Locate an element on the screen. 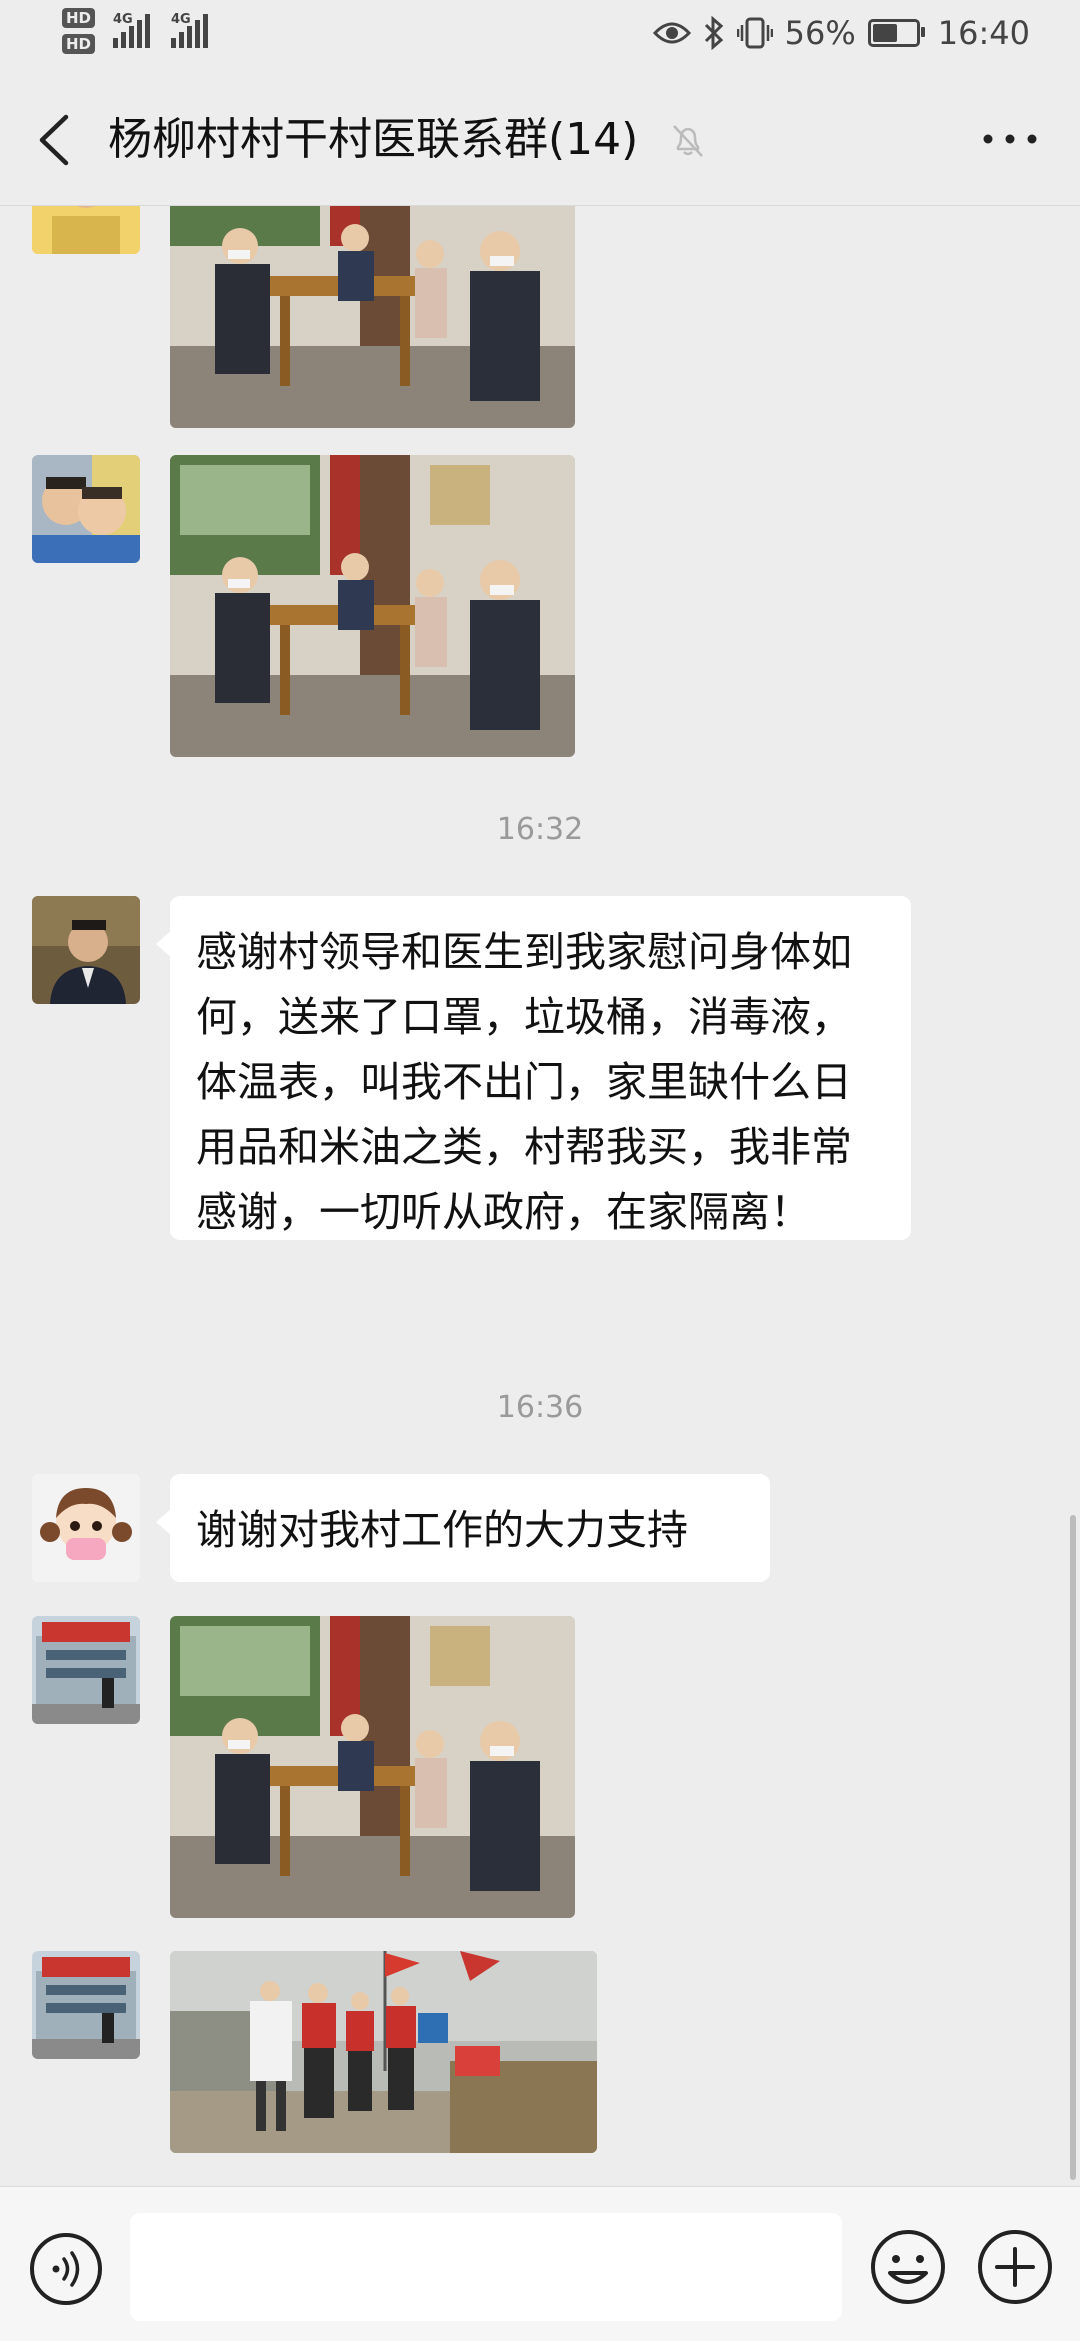 The width and height of the screenshot is (1080, 2341). man-avatar-image is located at coordinates (86, 950).